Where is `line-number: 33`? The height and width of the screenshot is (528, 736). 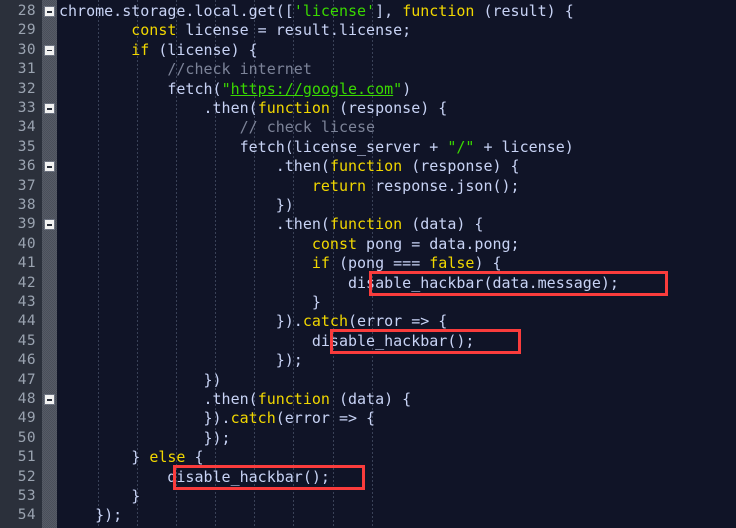 line-number: 33 is located at coordinates (26, 108).